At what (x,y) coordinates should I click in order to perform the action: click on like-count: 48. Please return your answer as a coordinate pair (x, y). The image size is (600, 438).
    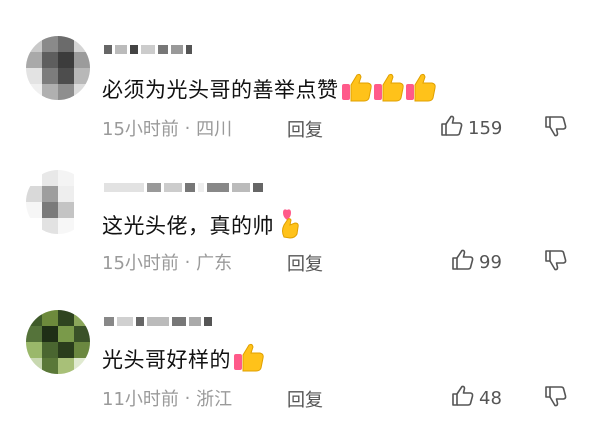
    Looking at the image, I should click on (490, 398).